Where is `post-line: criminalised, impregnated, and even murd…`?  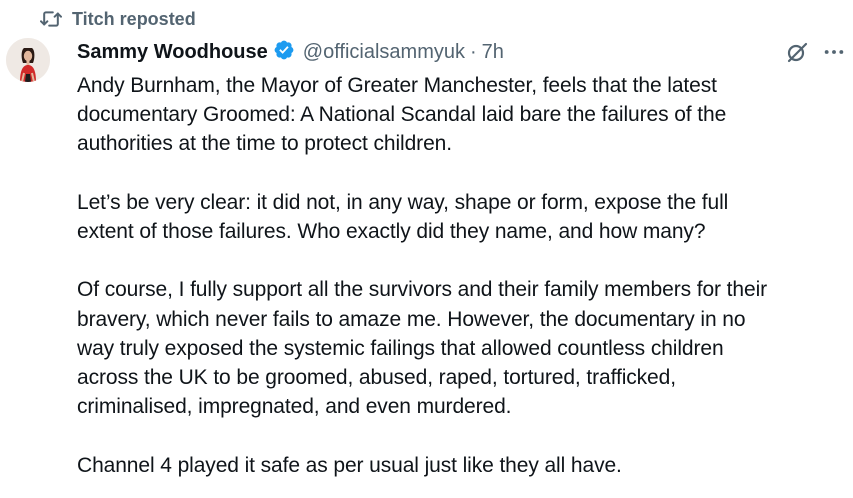 post-line: criminalised, impregnated, and even murd… is located at coordinates (294, 407).